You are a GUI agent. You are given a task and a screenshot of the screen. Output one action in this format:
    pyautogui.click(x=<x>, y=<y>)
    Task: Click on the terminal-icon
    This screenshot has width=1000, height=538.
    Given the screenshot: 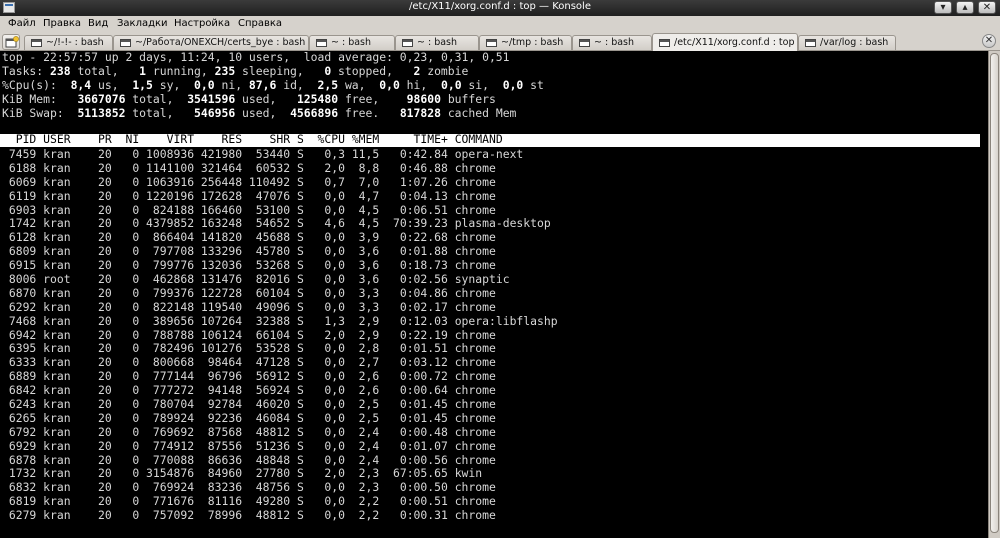 What is the action you would take?
    pyautogui.click(x=491, y=43)
    